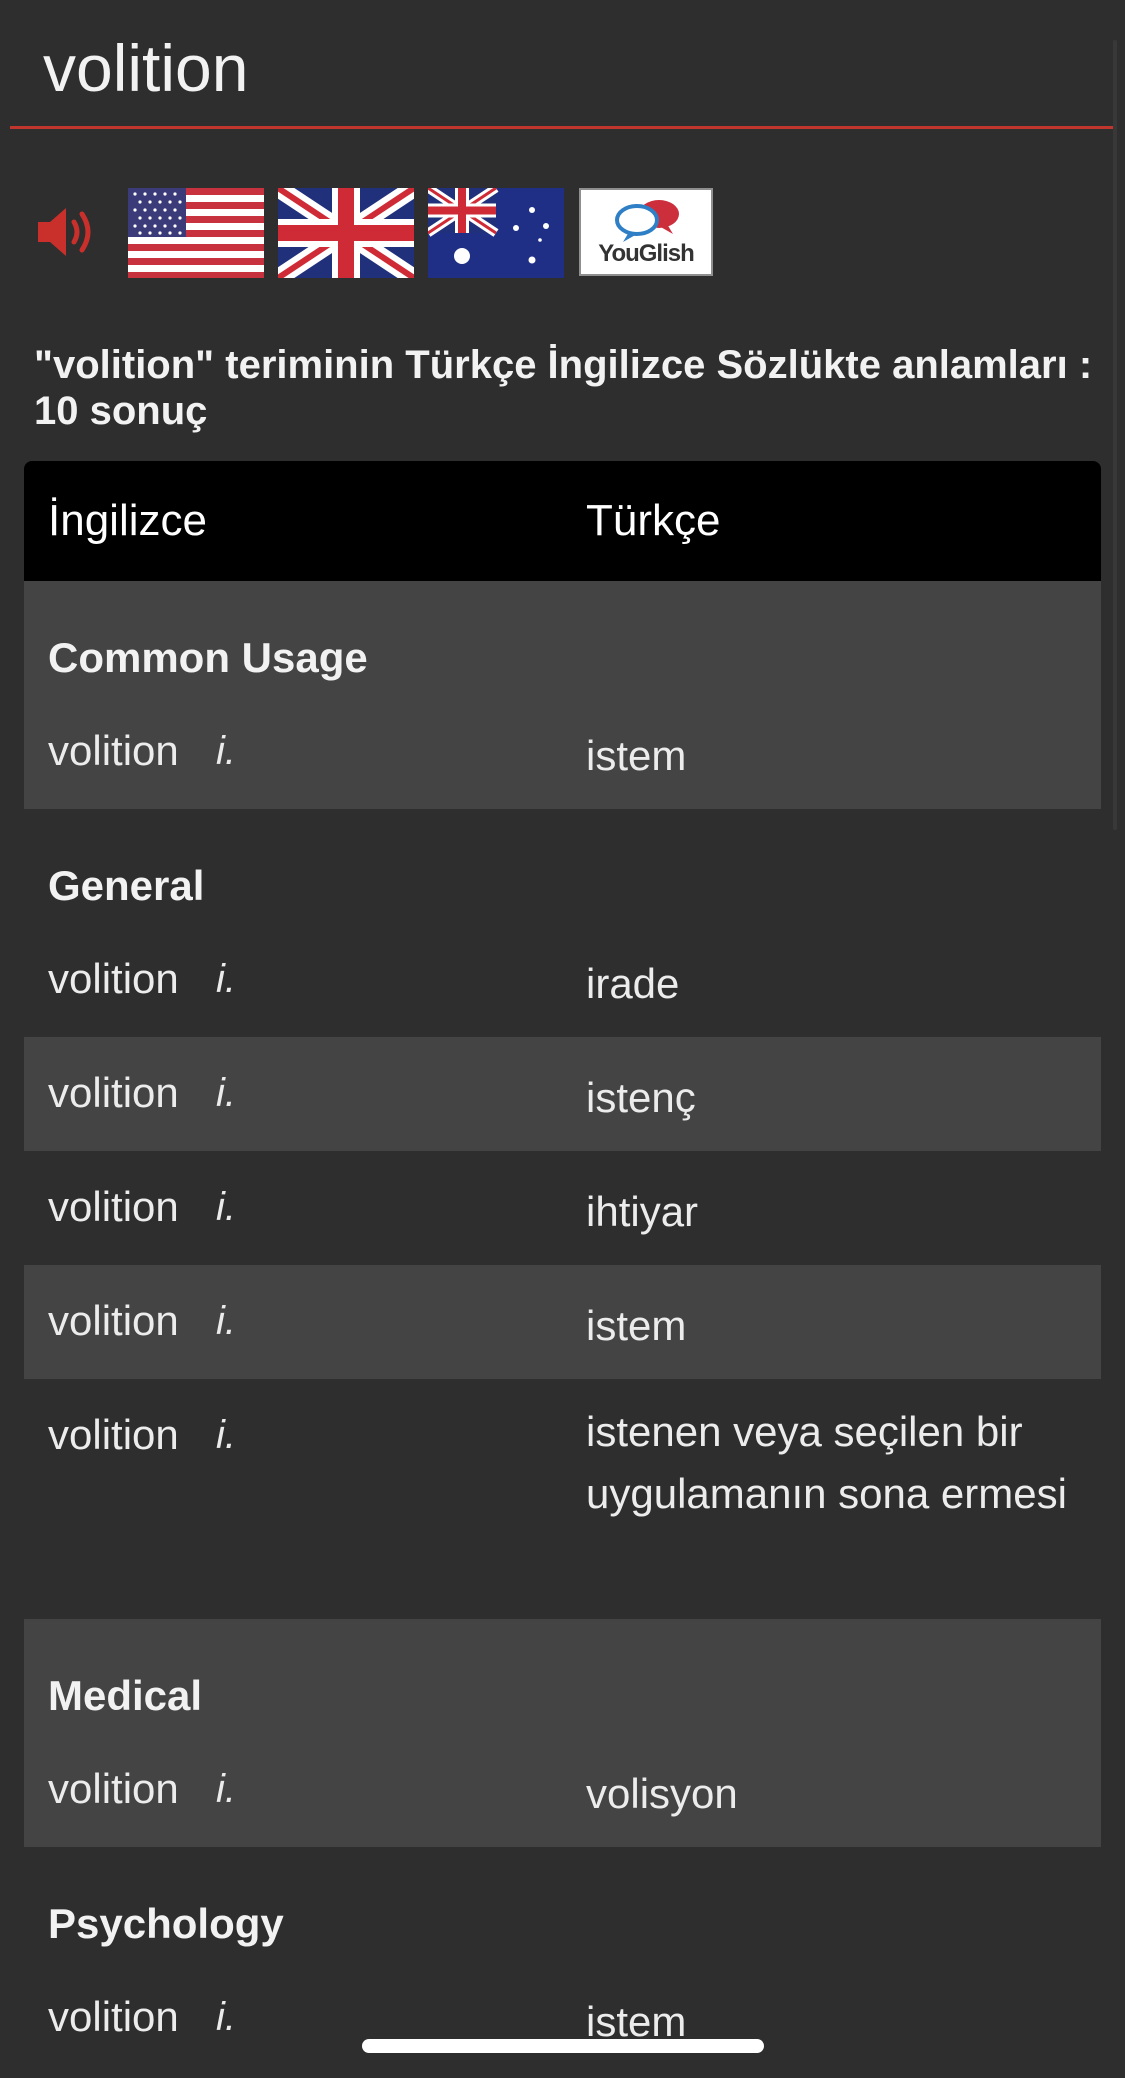  Describe the element at coordinates (67, 232) in the screenshot. I see `speaker-icon` at that location.